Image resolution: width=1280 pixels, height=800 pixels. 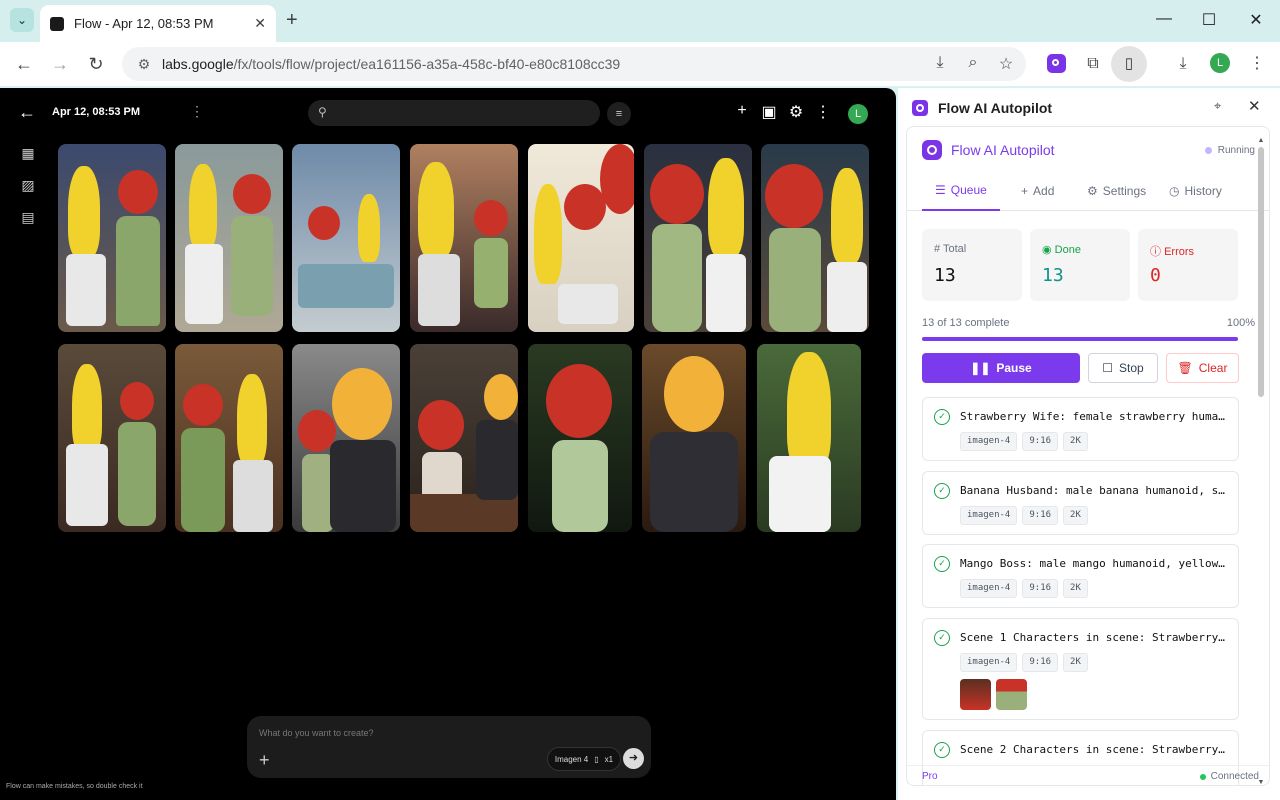 I want to click on new-tab-icon: +, so click(x=292, y=20).